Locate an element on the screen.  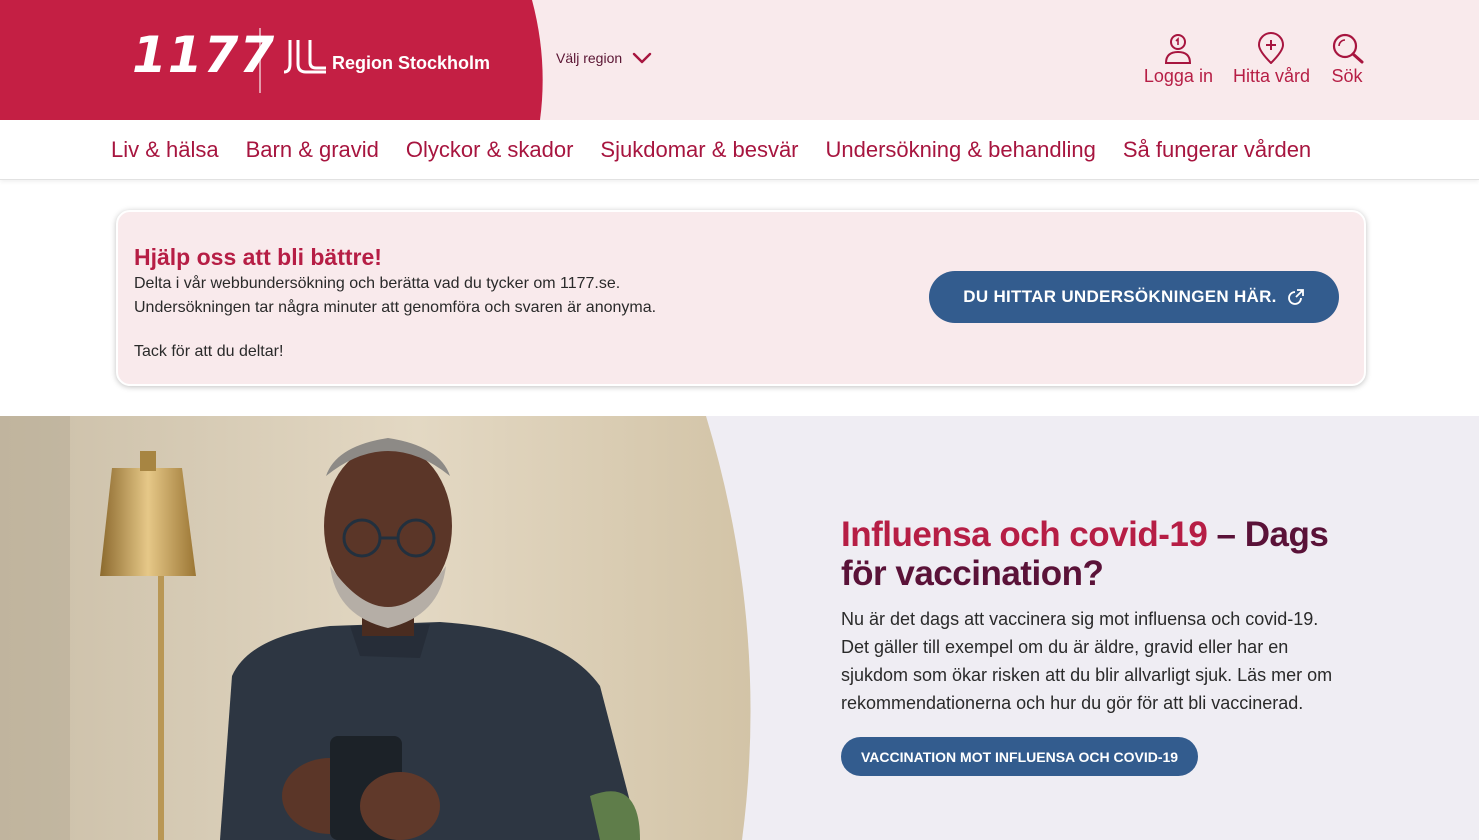
search-button: Sök is located at coordinates (1347, 59).